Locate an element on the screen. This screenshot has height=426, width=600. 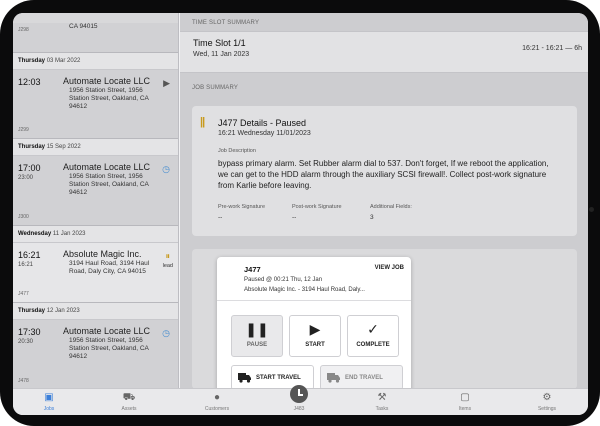
briefcase-icon: ▣ is located at coordinates (49, 397).